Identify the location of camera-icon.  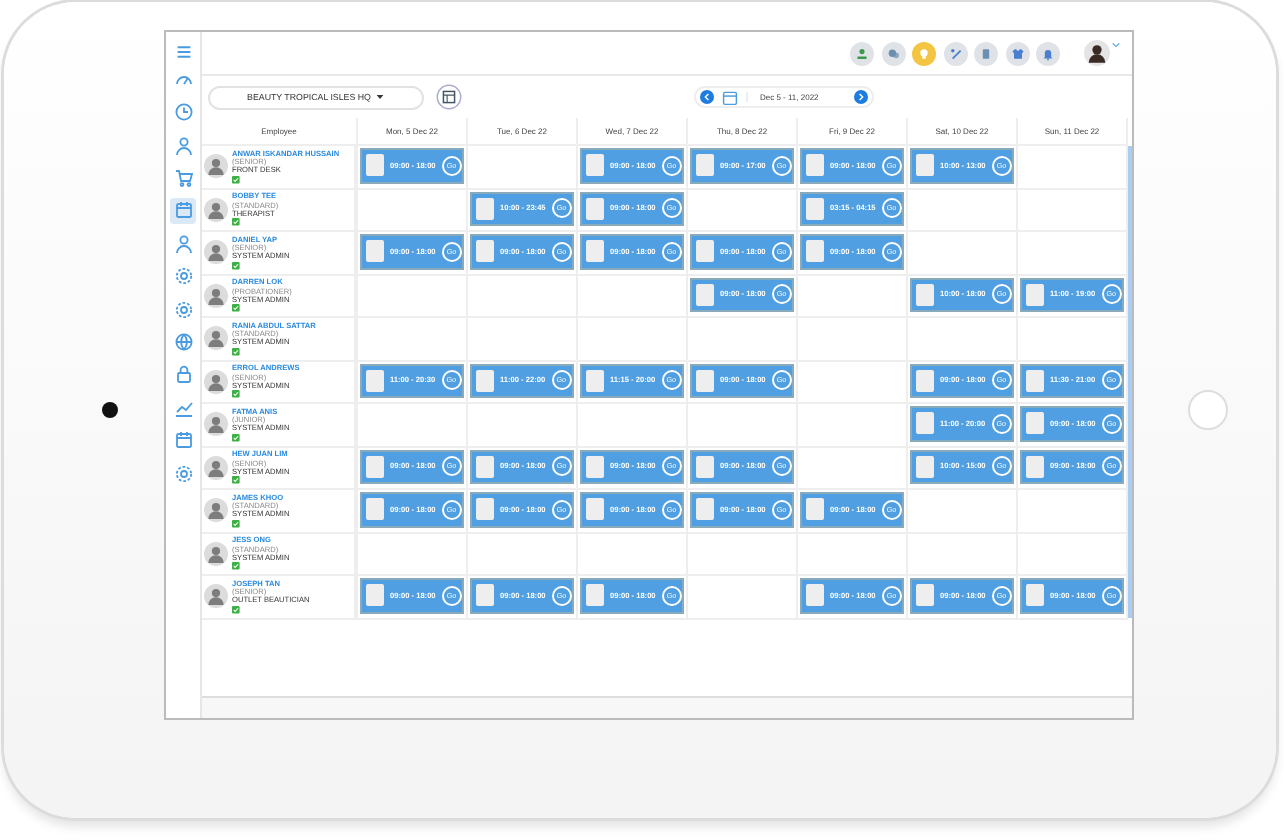
(109, 410).